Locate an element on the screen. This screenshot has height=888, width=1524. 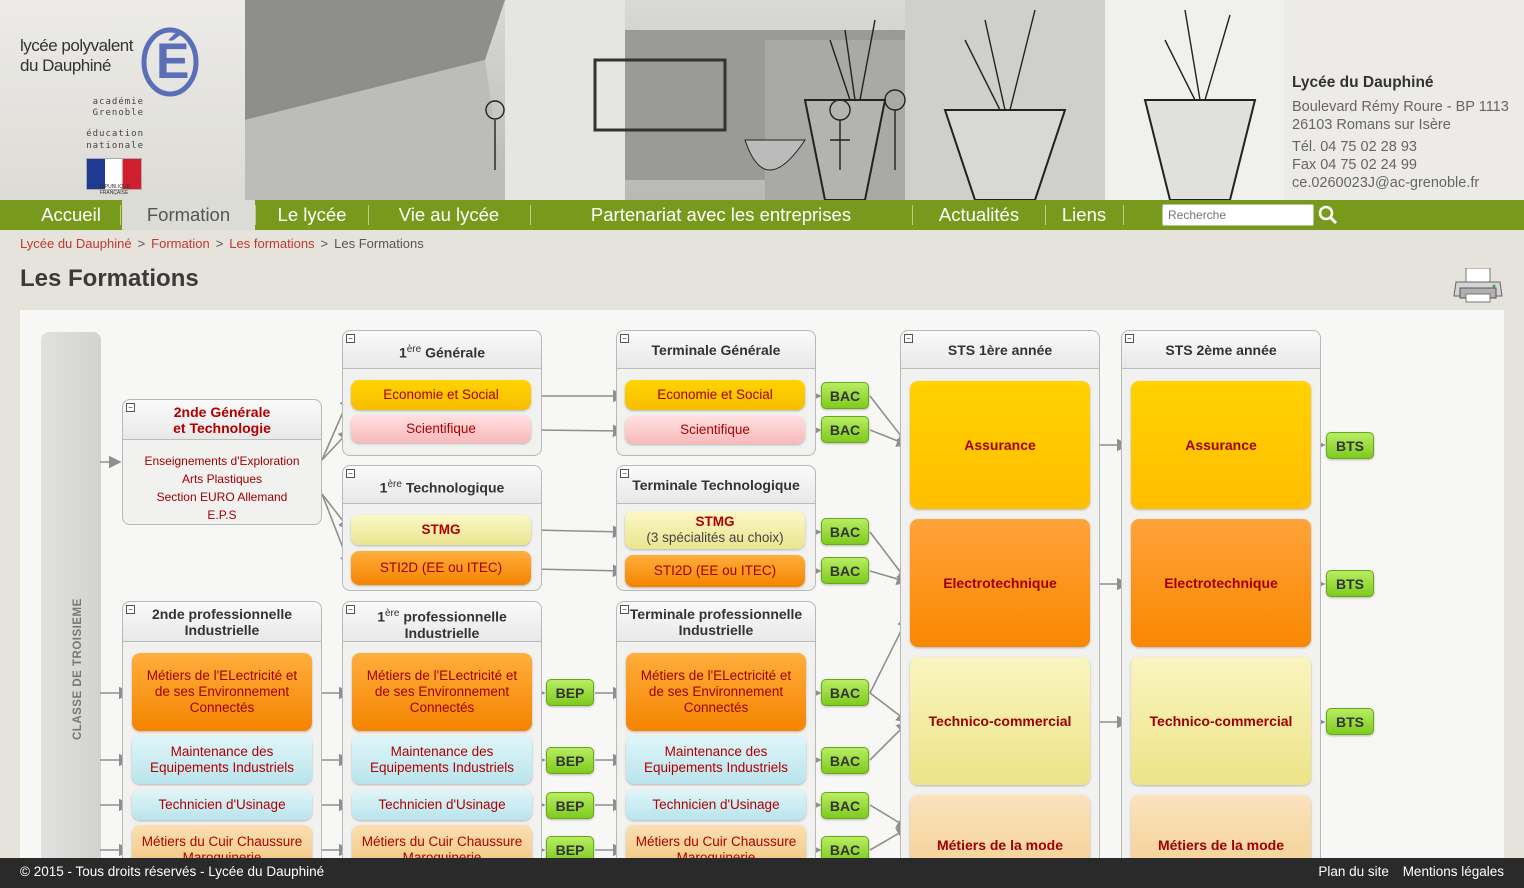
logo-wordmark: lycée polyvalent du Dauphiné is located at coordinates (76, 56).